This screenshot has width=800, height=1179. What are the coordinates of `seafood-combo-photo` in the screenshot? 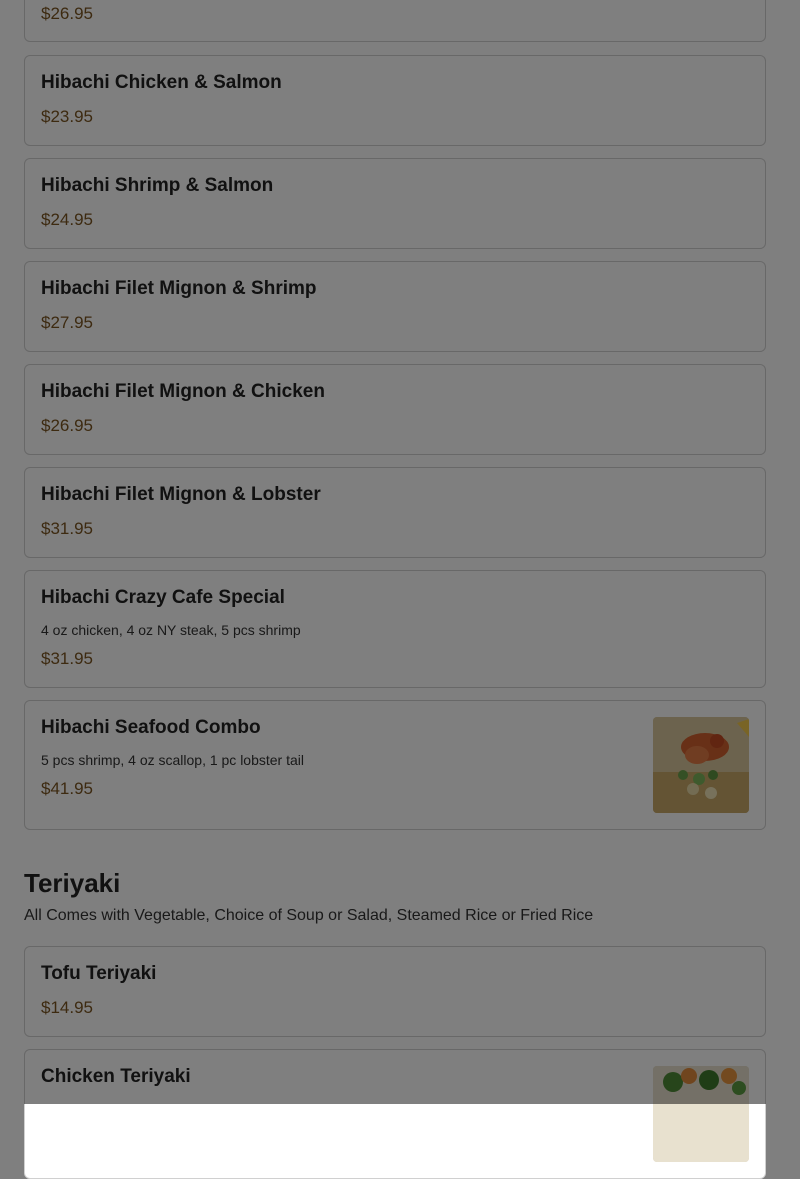 It's located at (701, 765).